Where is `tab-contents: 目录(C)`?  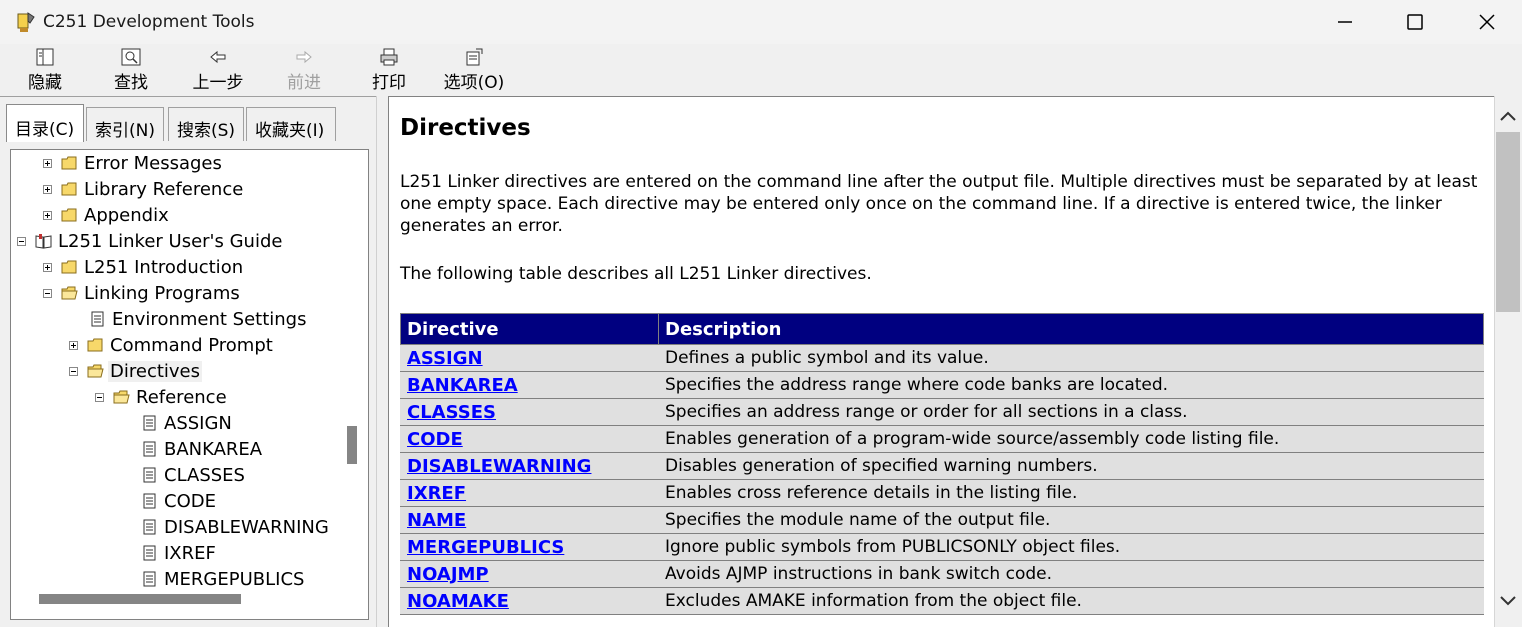 tab-contents: 目录(C) is located at coordinates (45, 123).